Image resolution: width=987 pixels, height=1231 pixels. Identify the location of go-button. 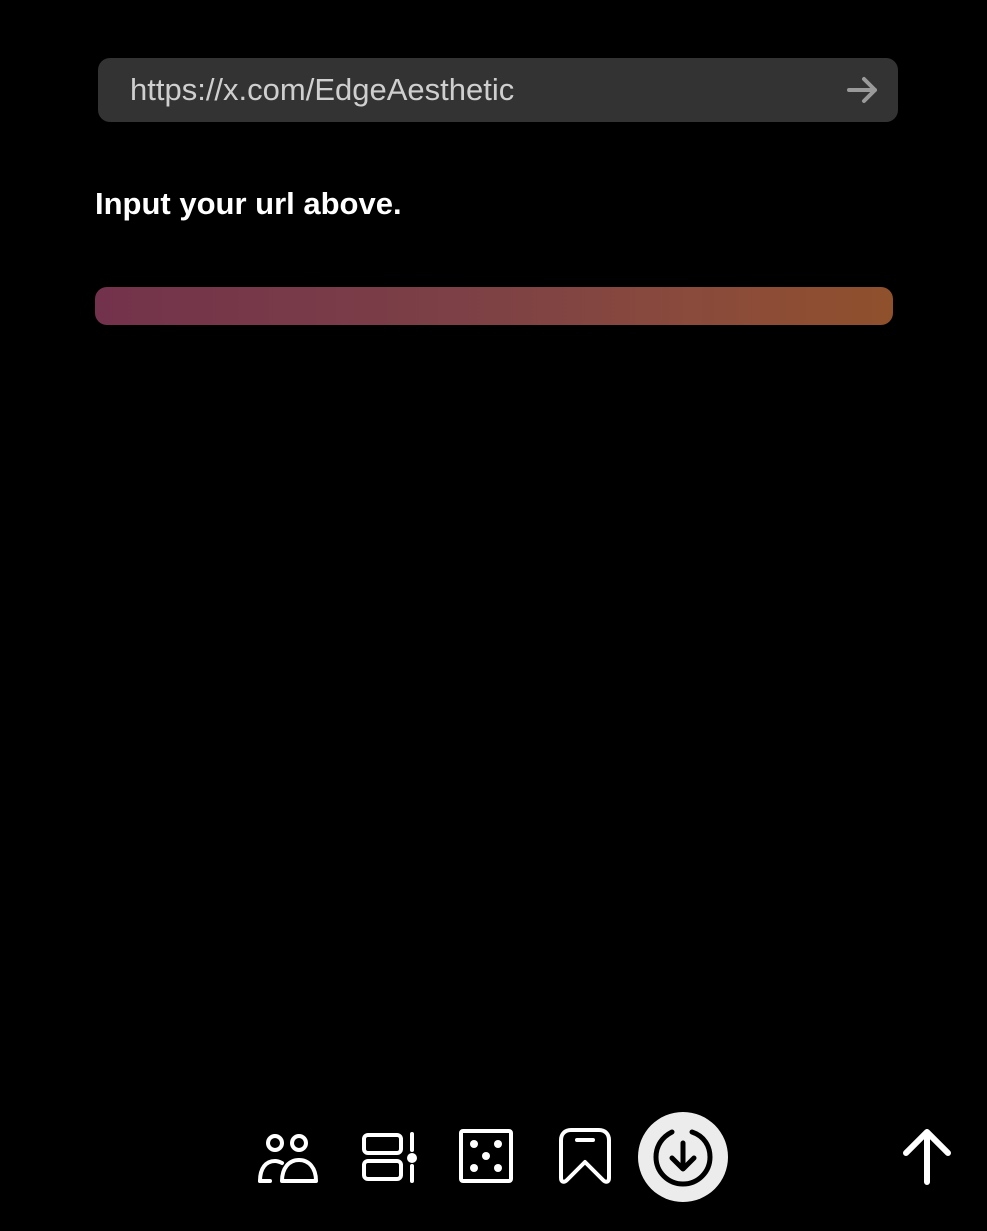
(863, 90).